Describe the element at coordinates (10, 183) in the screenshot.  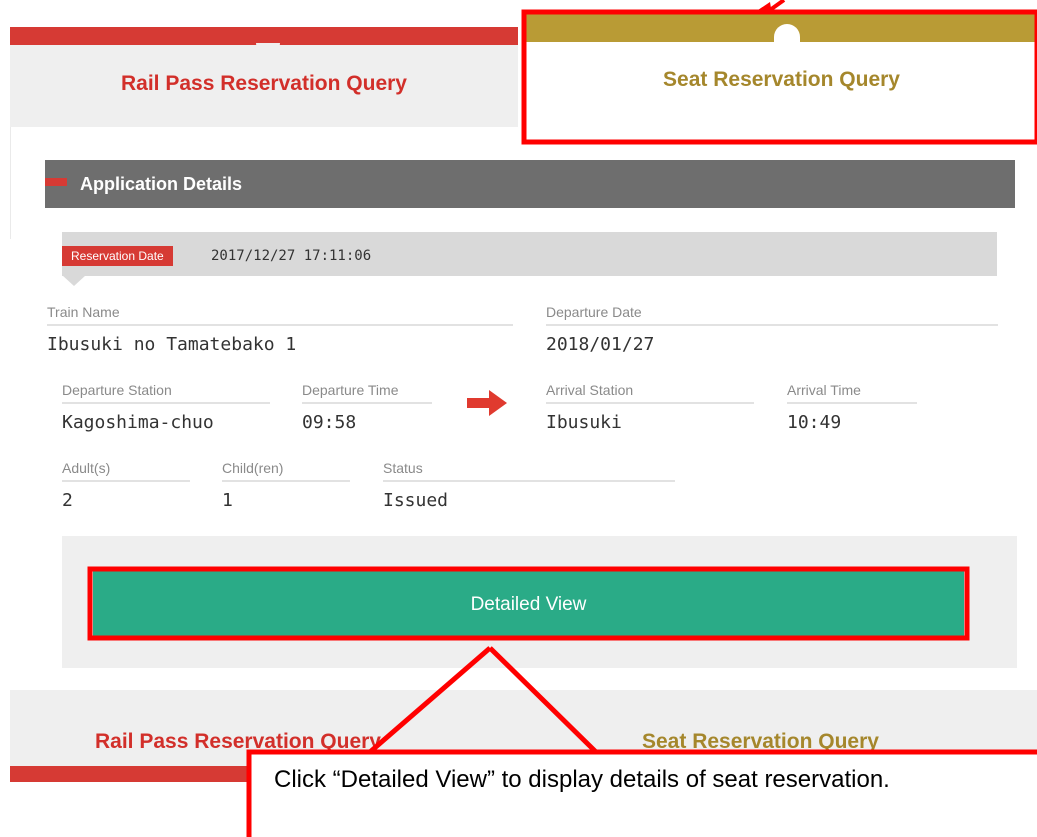
I see `panel-left-border` at that location.